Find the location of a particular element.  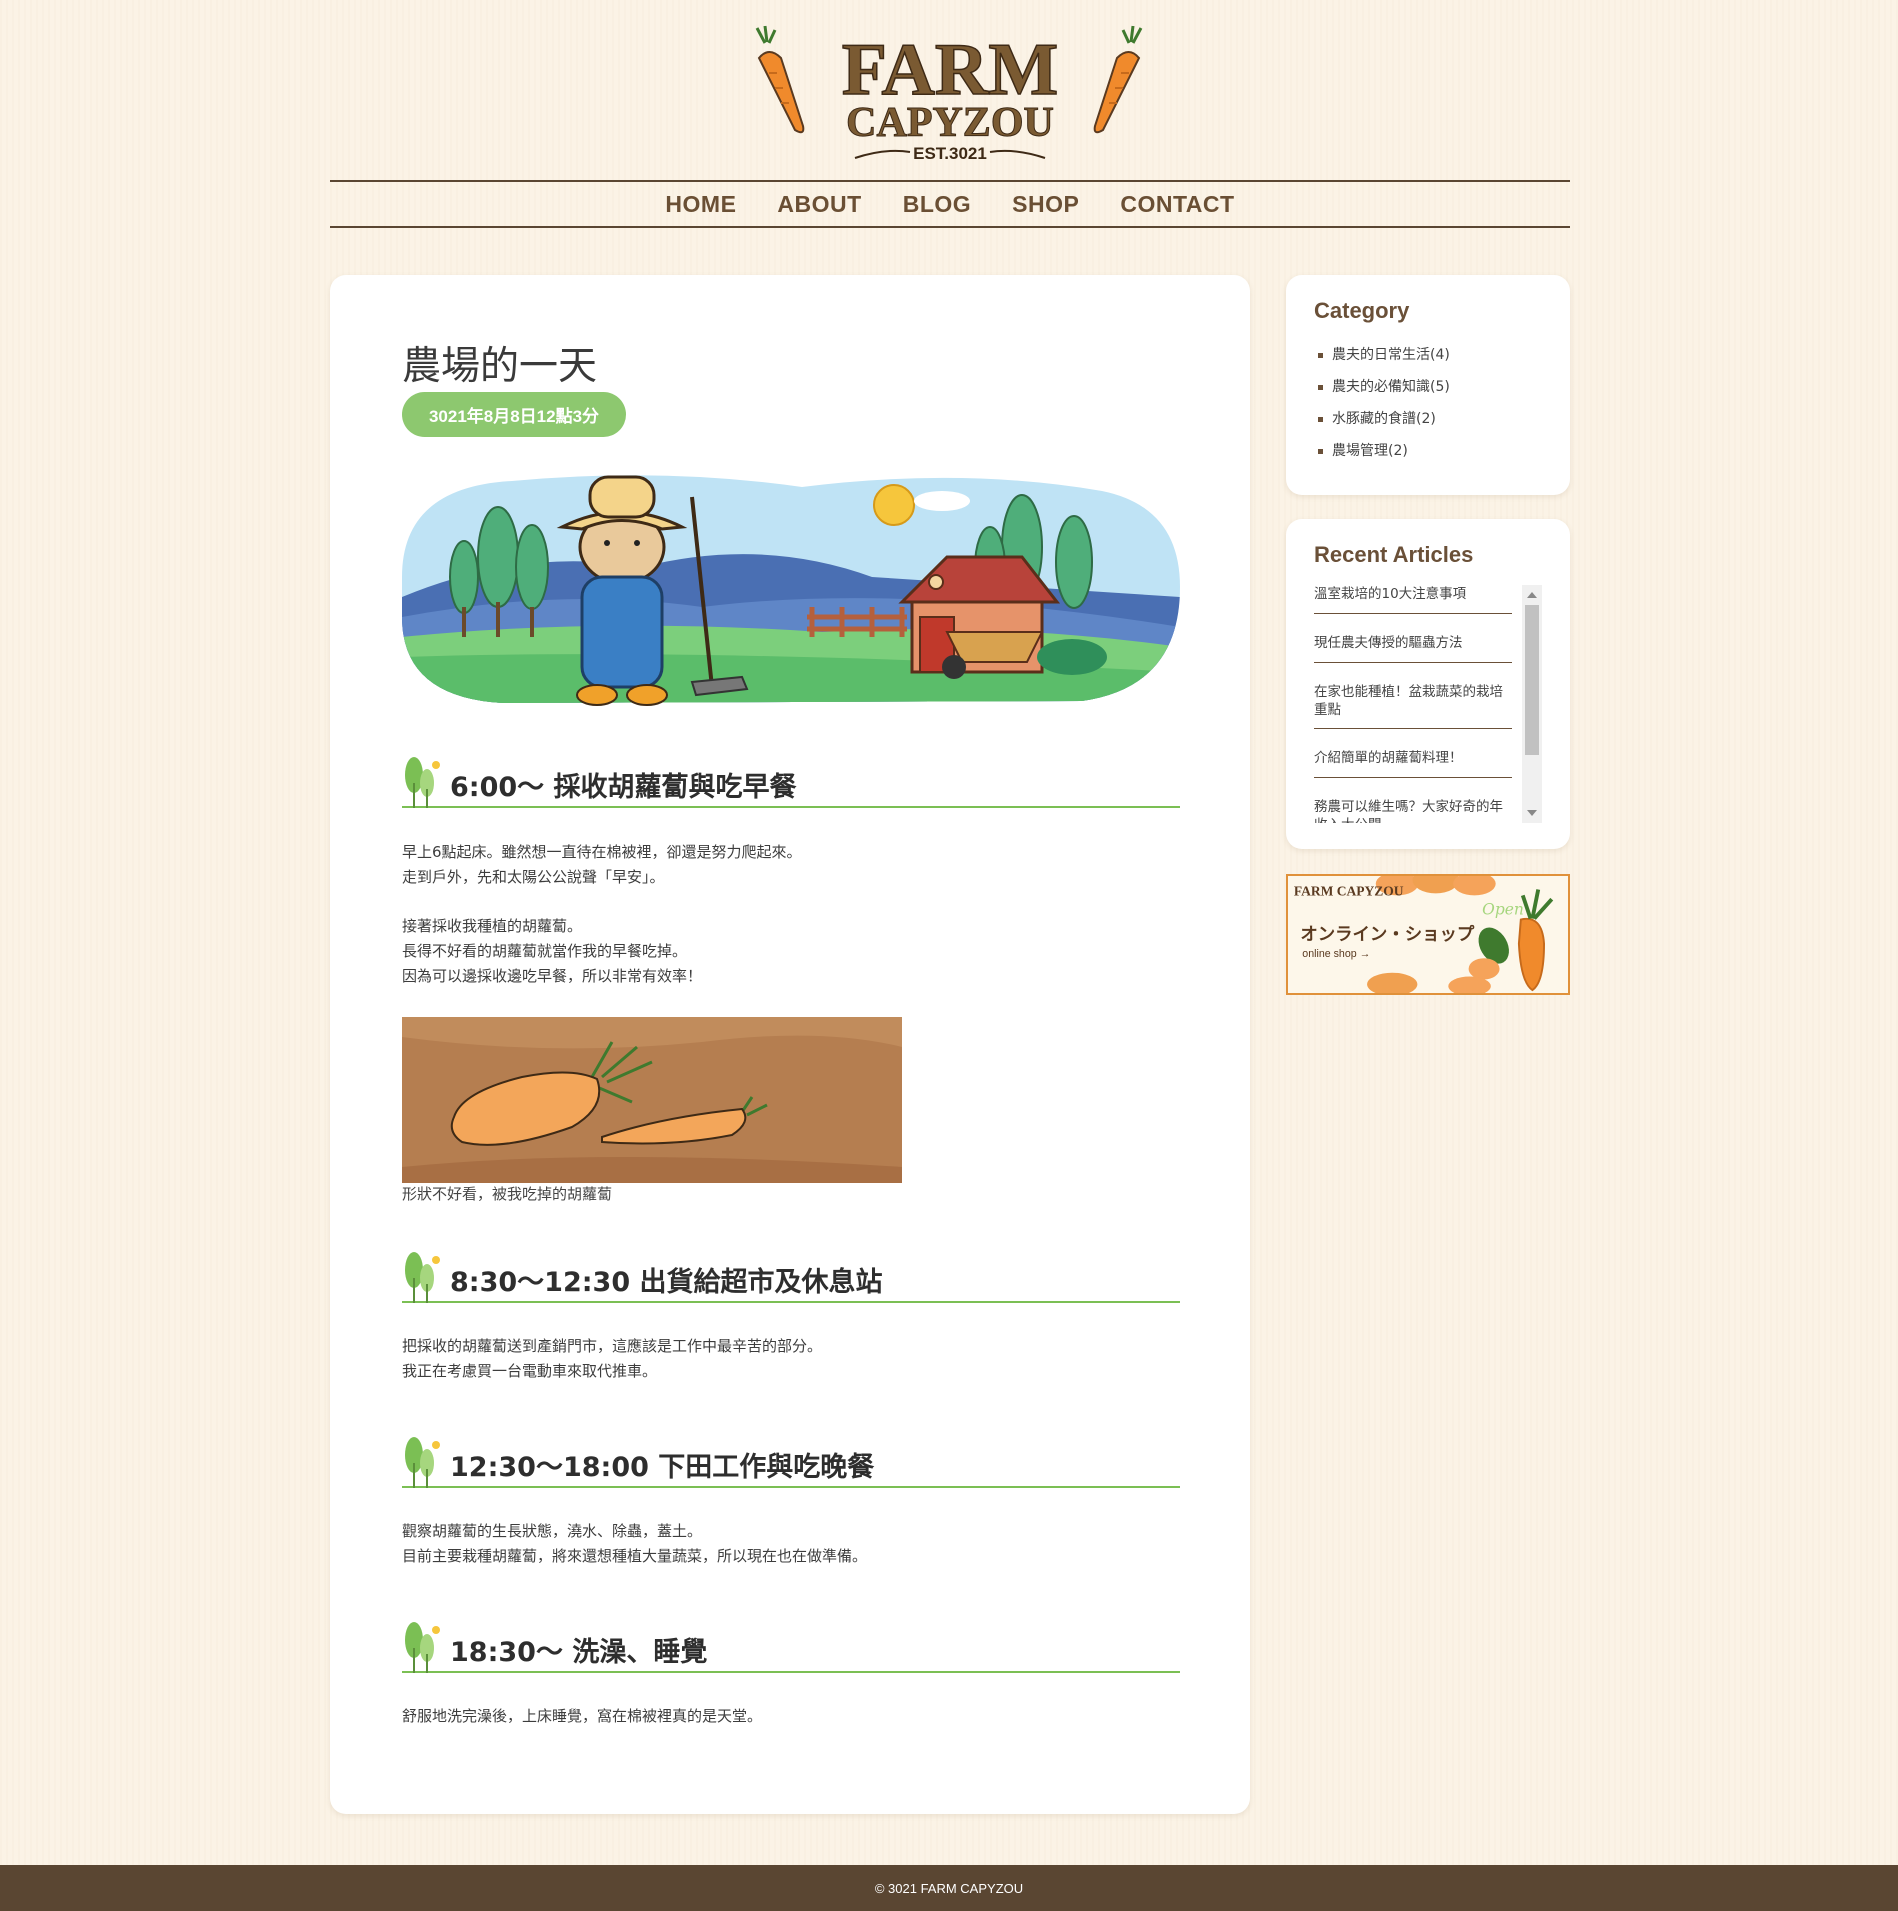

section-heading: 18:30～ 洗澡、睡覺 is located at coordinates (791, 1645).